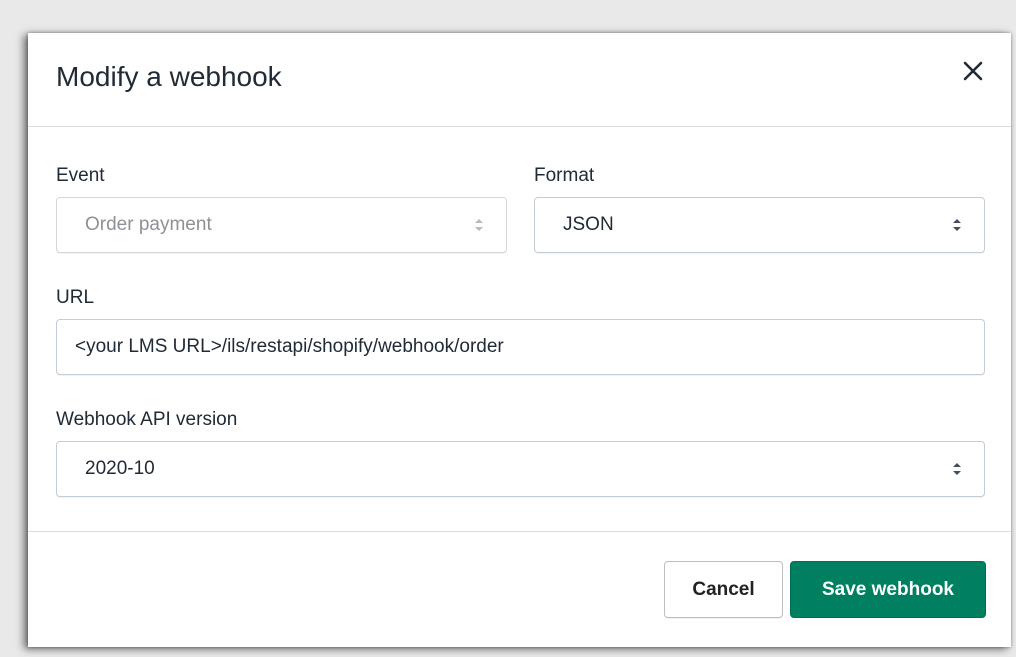 The height and width of the screenshot is (657, 1016). I want to click on format-select-value: JSON, so click(588, 224).